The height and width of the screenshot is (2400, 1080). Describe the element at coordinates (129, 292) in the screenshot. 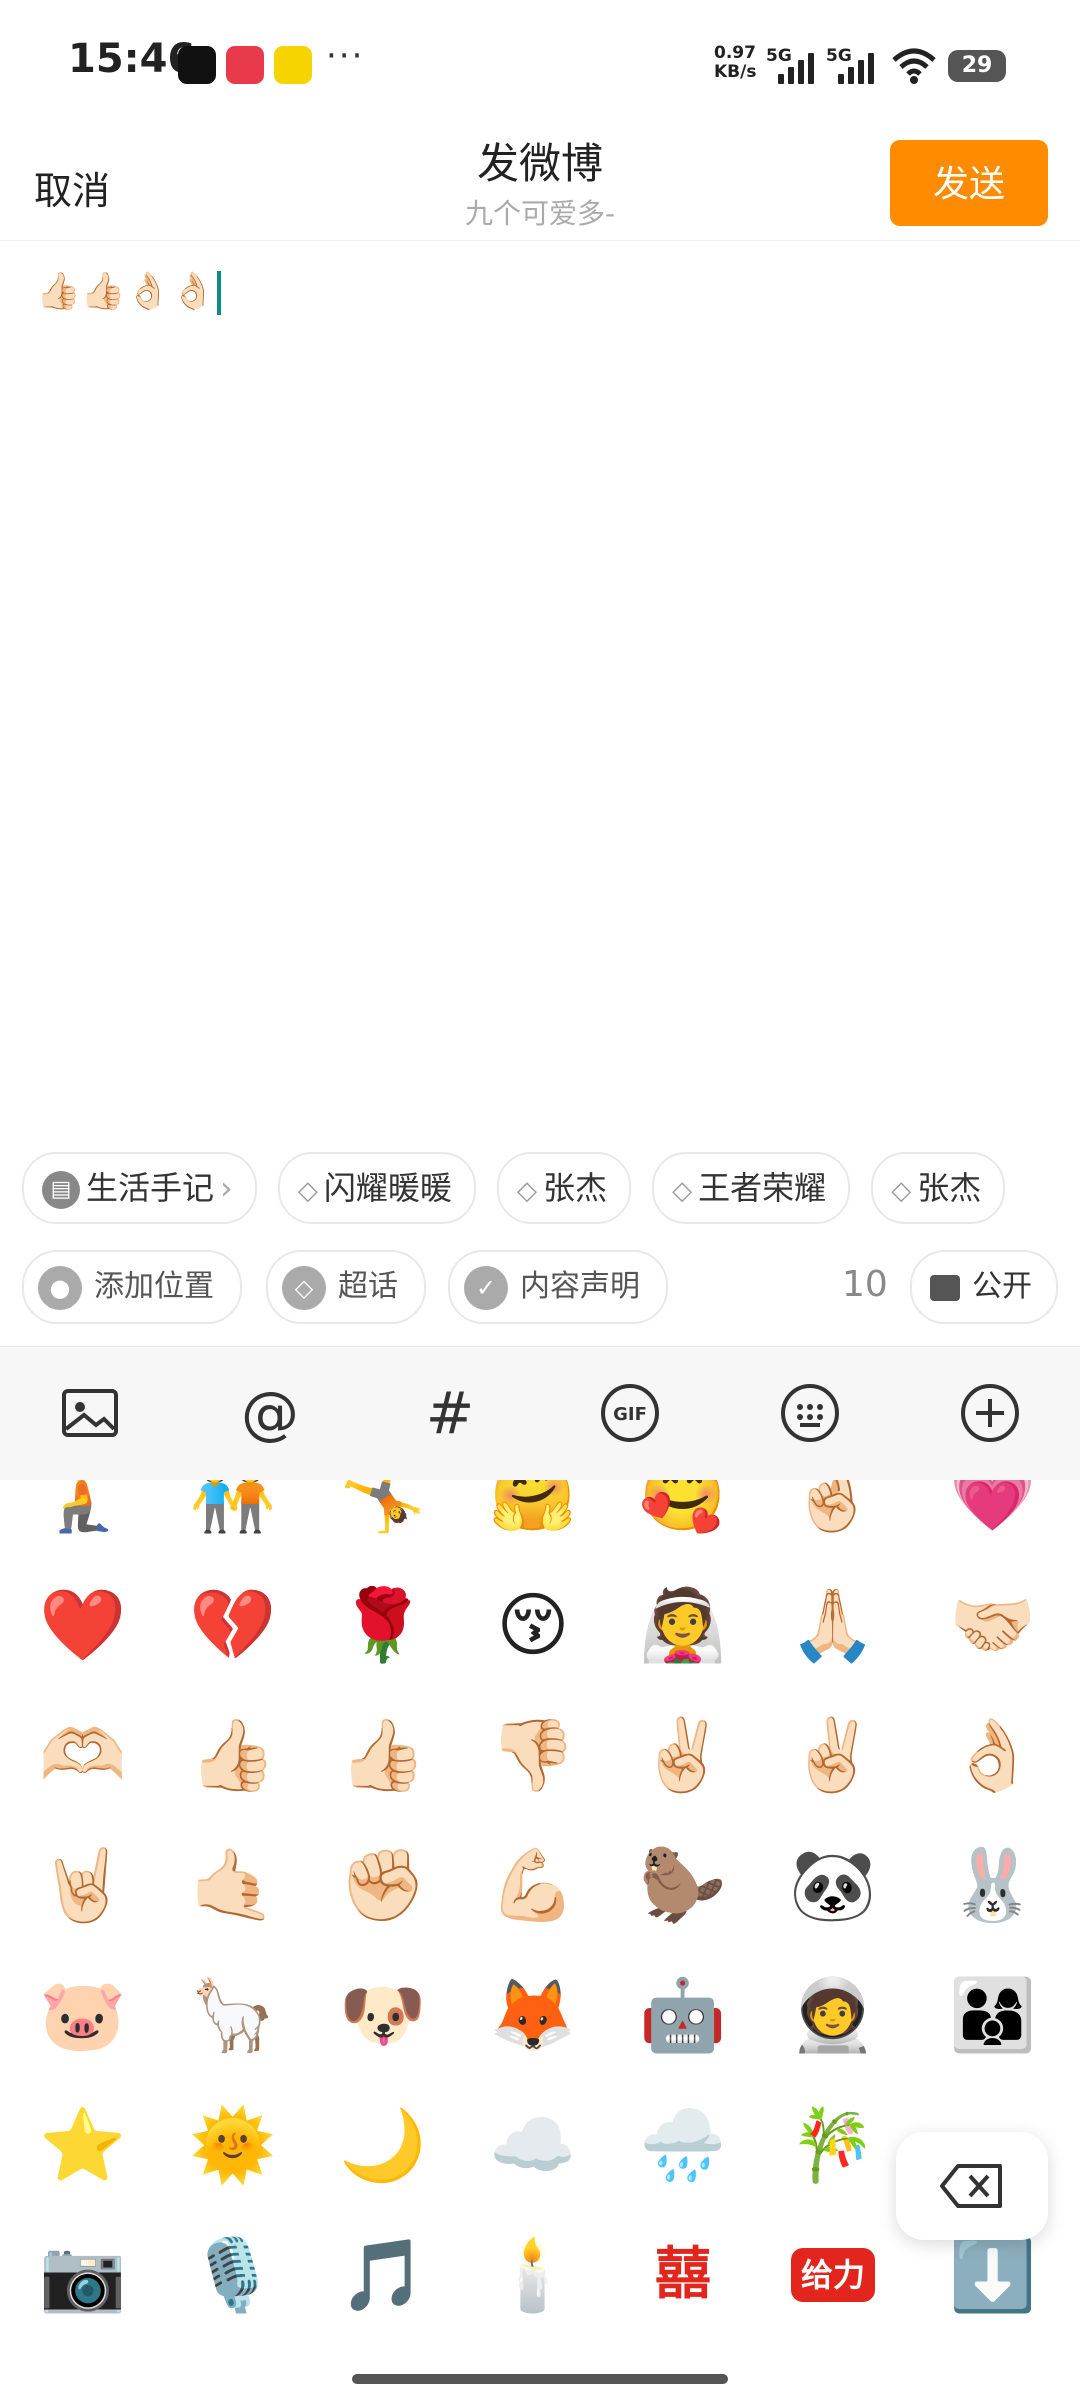

I see `compose-text-area: 👍🏻👍🏻👌🏻👌🏻` at that location.